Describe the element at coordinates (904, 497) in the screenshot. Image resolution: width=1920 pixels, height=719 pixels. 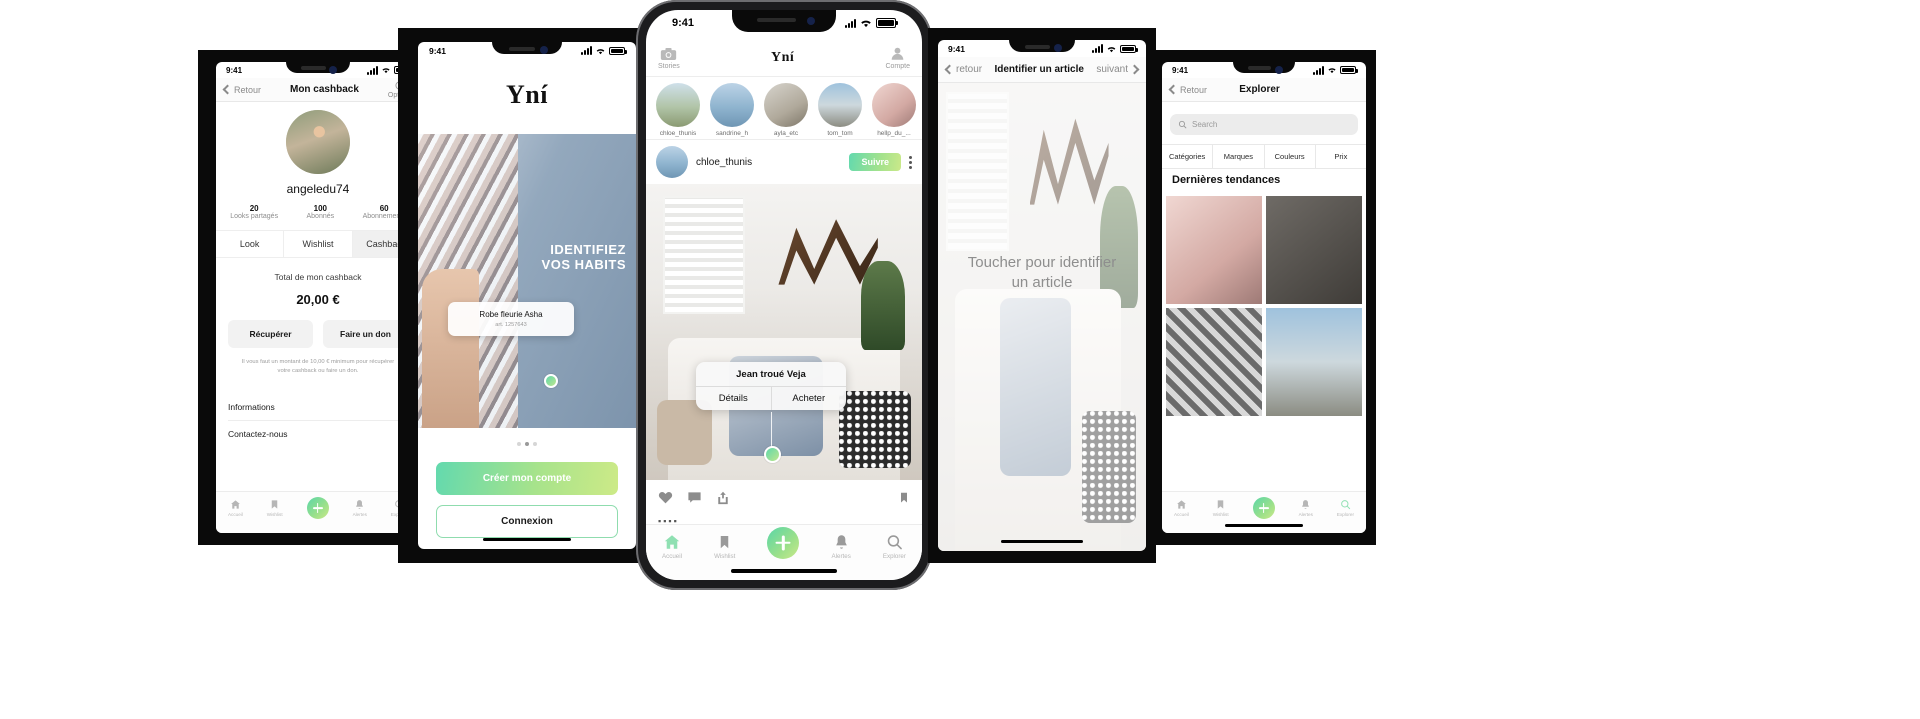
I see `save-bookmark-icon` at that location.